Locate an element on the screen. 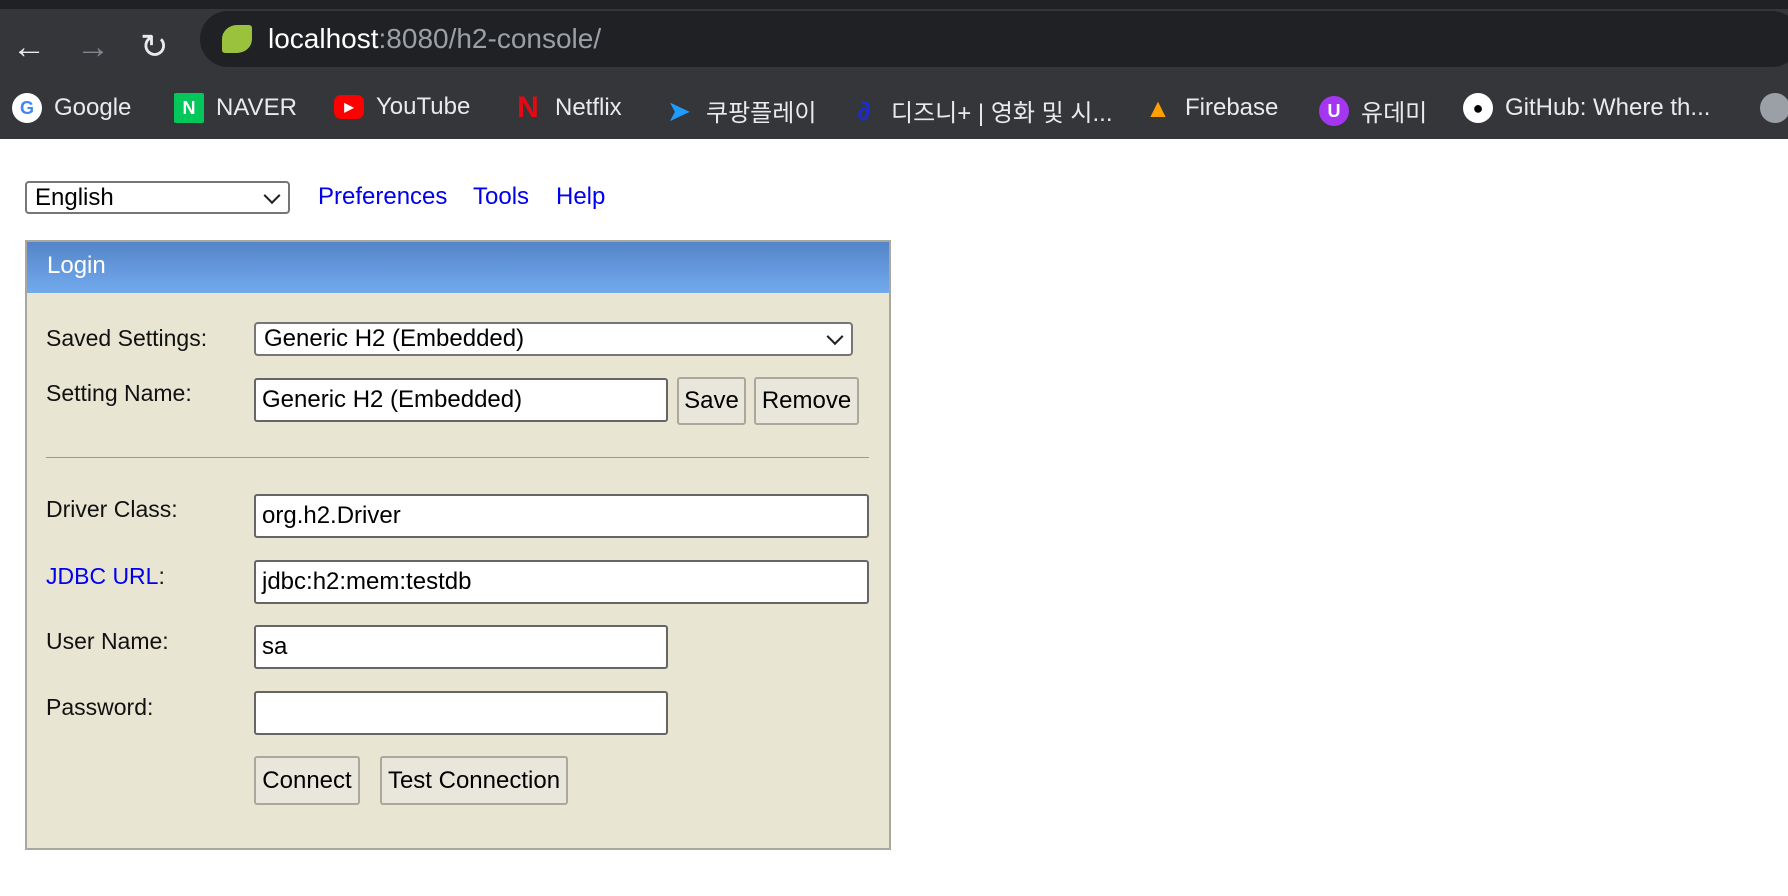 This screenshot has width=1788, height=896. saved-settings-label: Saved Settings: is located at coordinates (127, 338).